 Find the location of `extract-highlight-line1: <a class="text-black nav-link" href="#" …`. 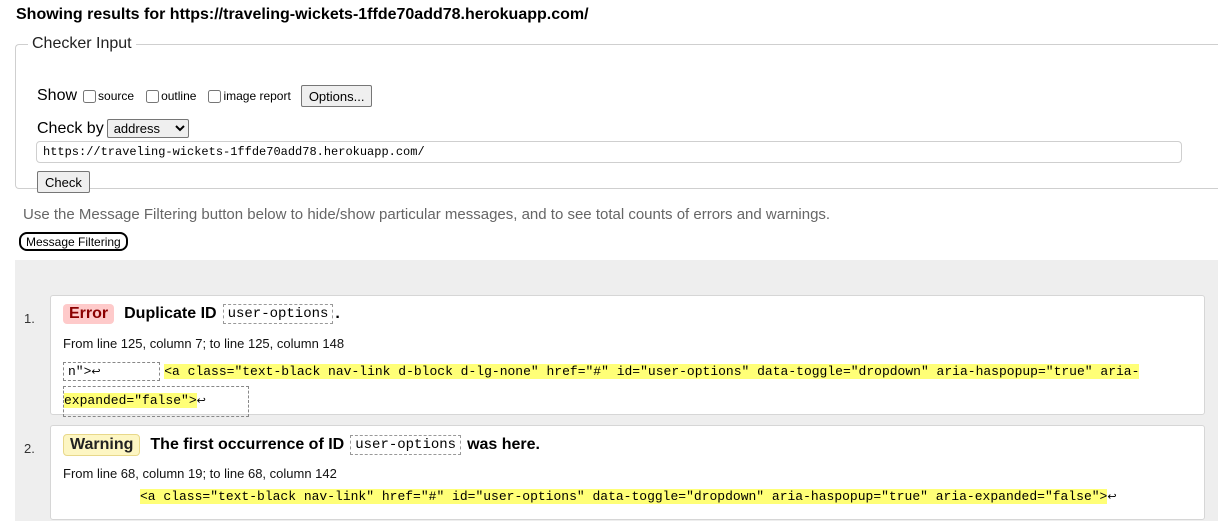

extract-highlight-line1: <a class="text-black nav-link" href="#" … is located at coordinates (624, 496).